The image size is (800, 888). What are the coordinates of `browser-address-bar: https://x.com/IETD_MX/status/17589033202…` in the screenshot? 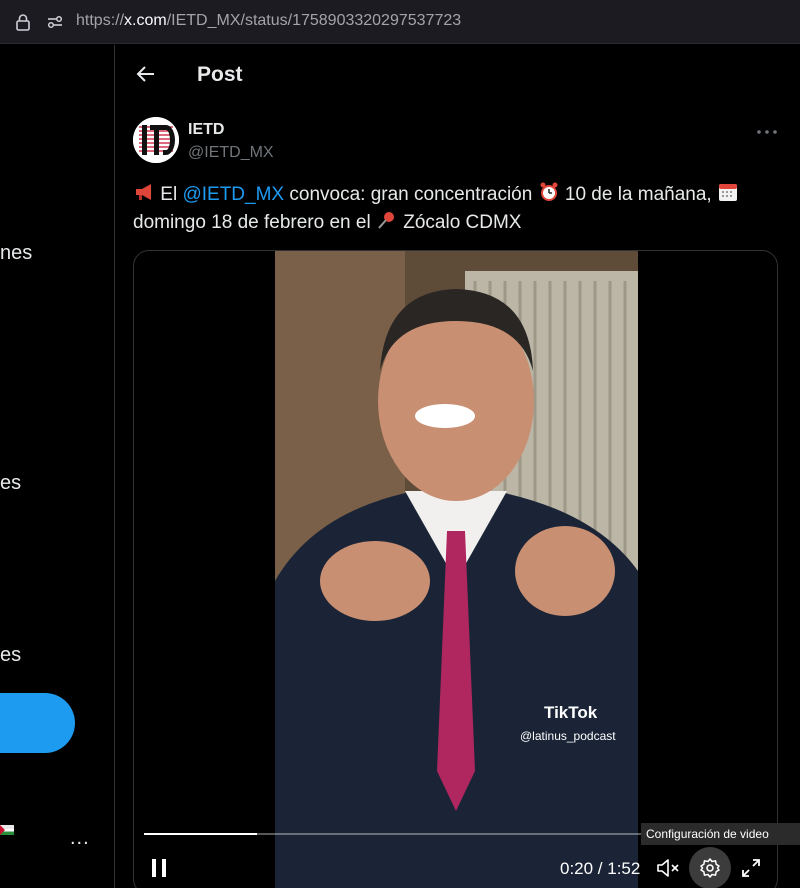 It's located at (400, 22).